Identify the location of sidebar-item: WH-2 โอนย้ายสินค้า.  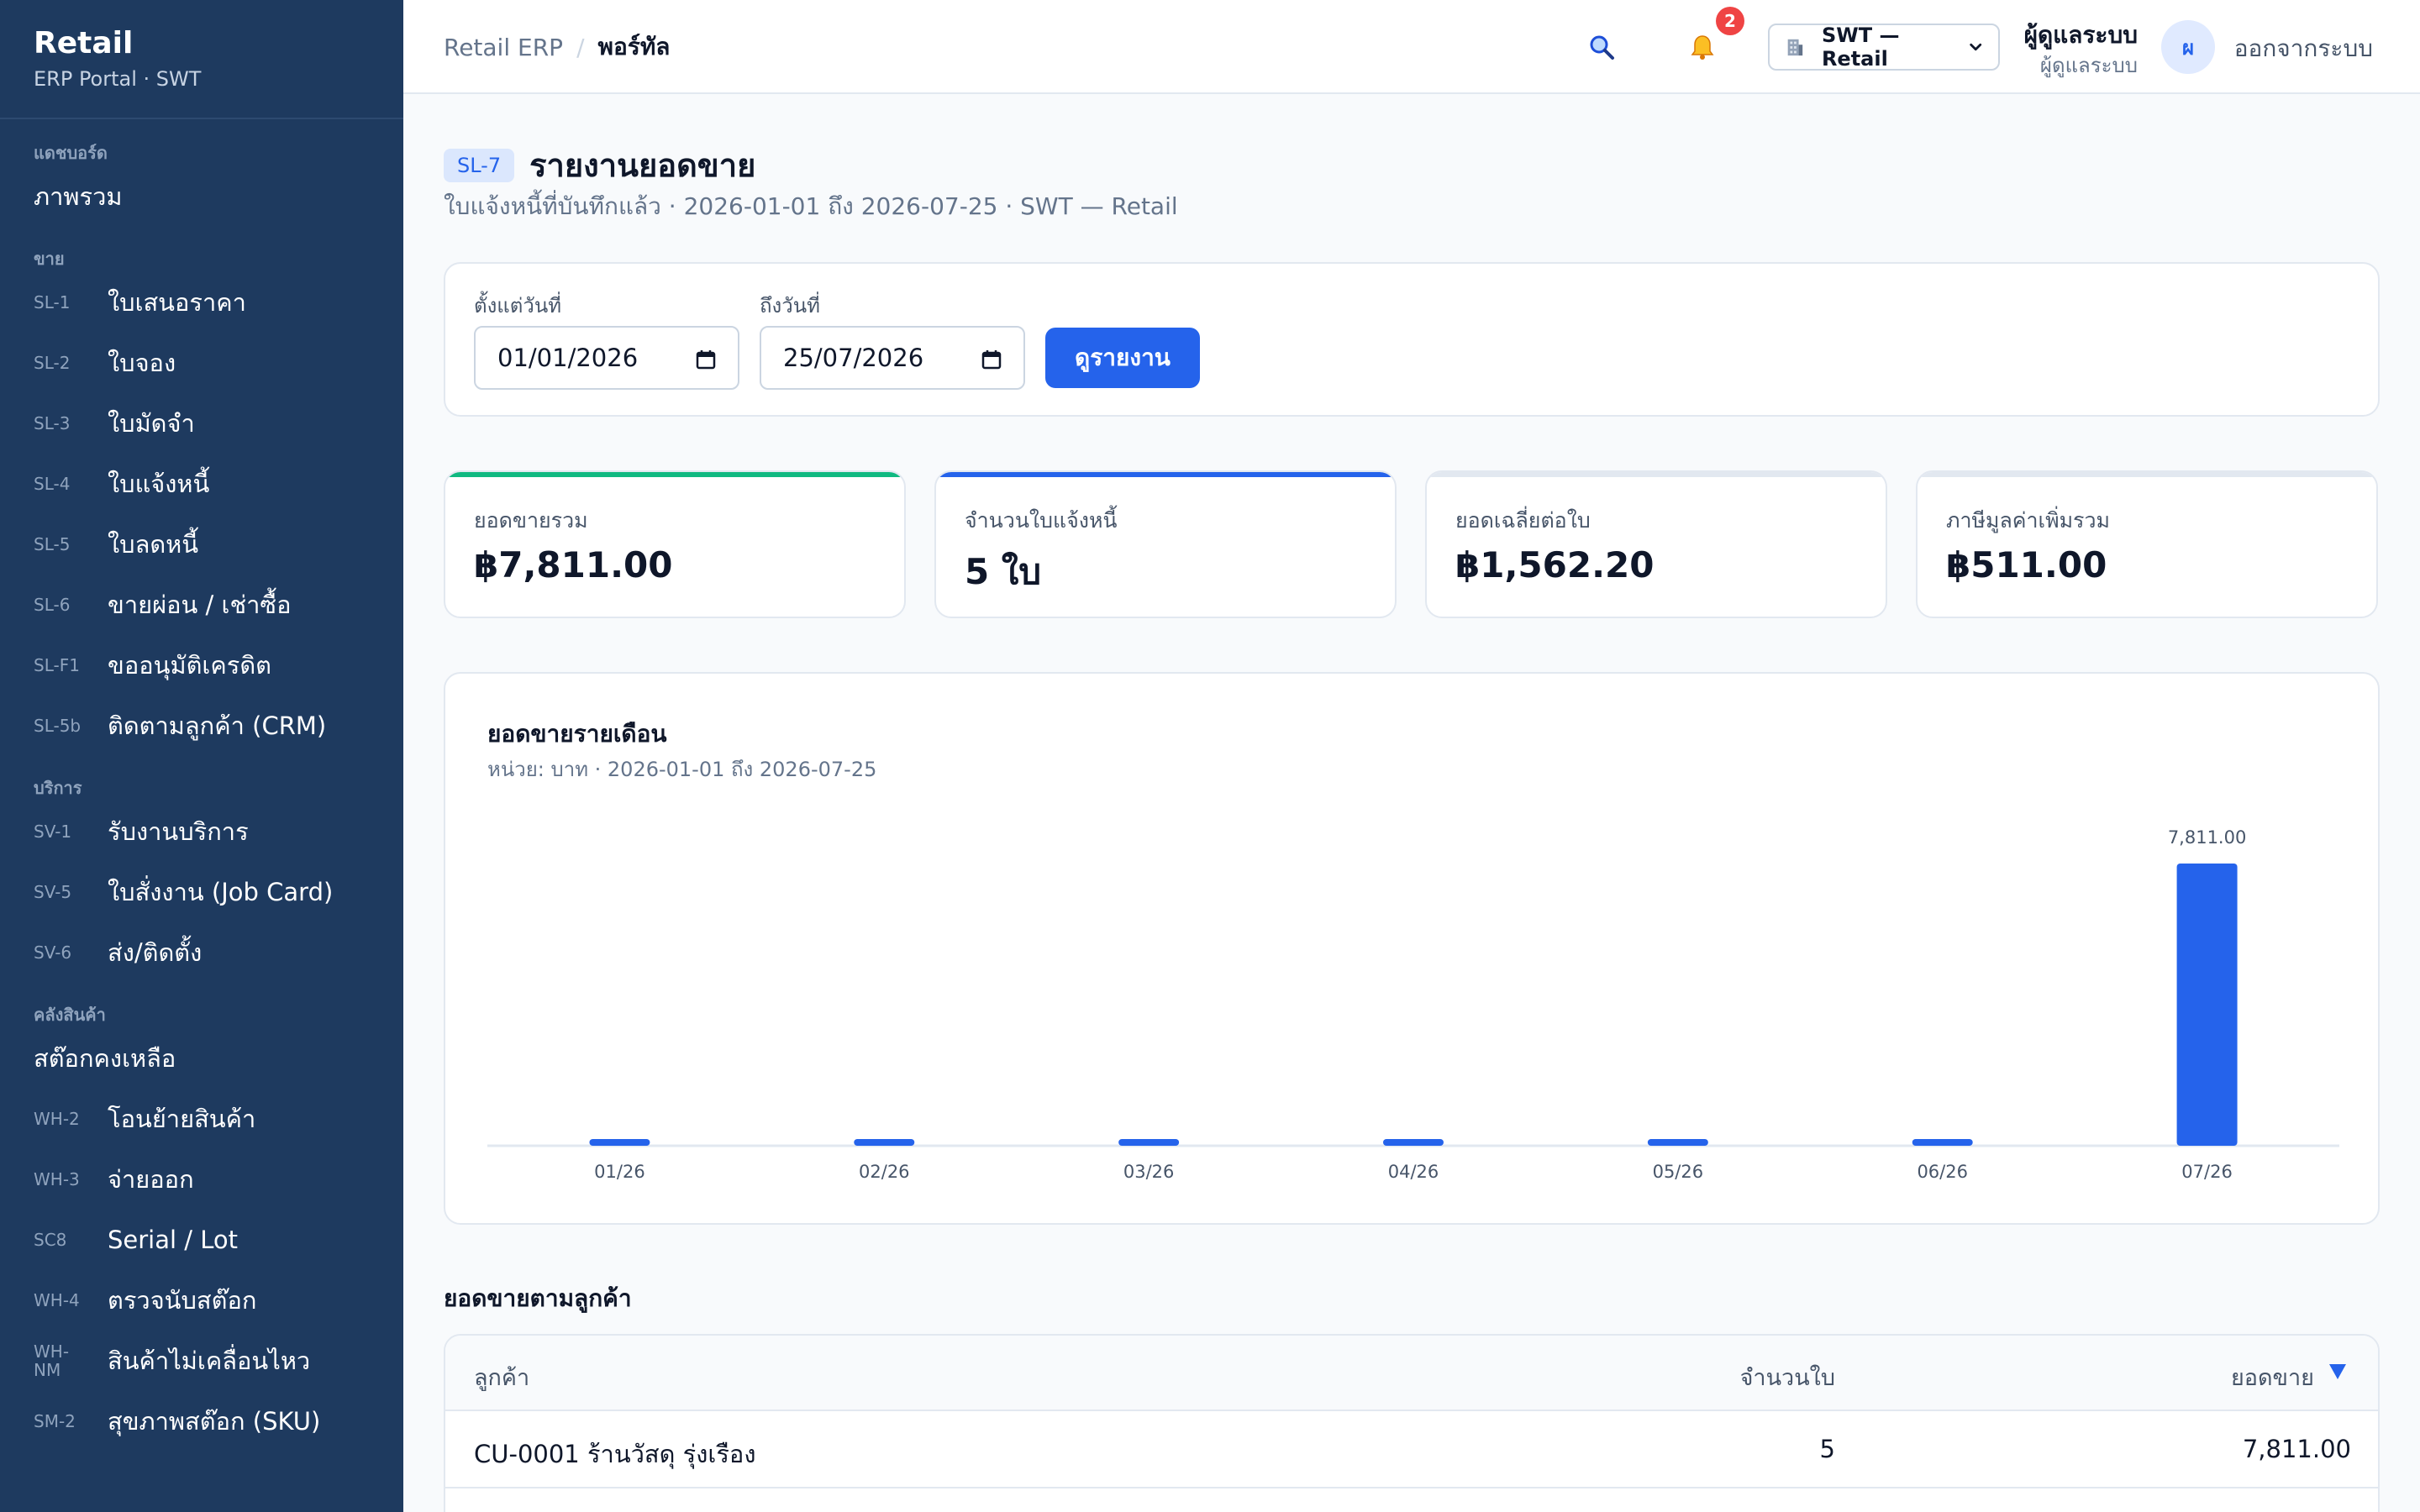
(202, 1119).